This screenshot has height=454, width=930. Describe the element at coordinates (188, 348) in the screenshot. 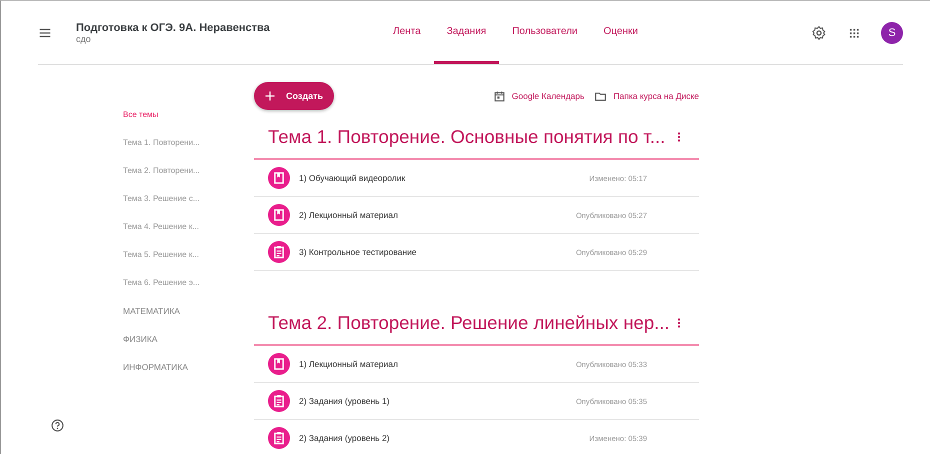

I see `sidebar-item: ФИЗИКА` at that location.